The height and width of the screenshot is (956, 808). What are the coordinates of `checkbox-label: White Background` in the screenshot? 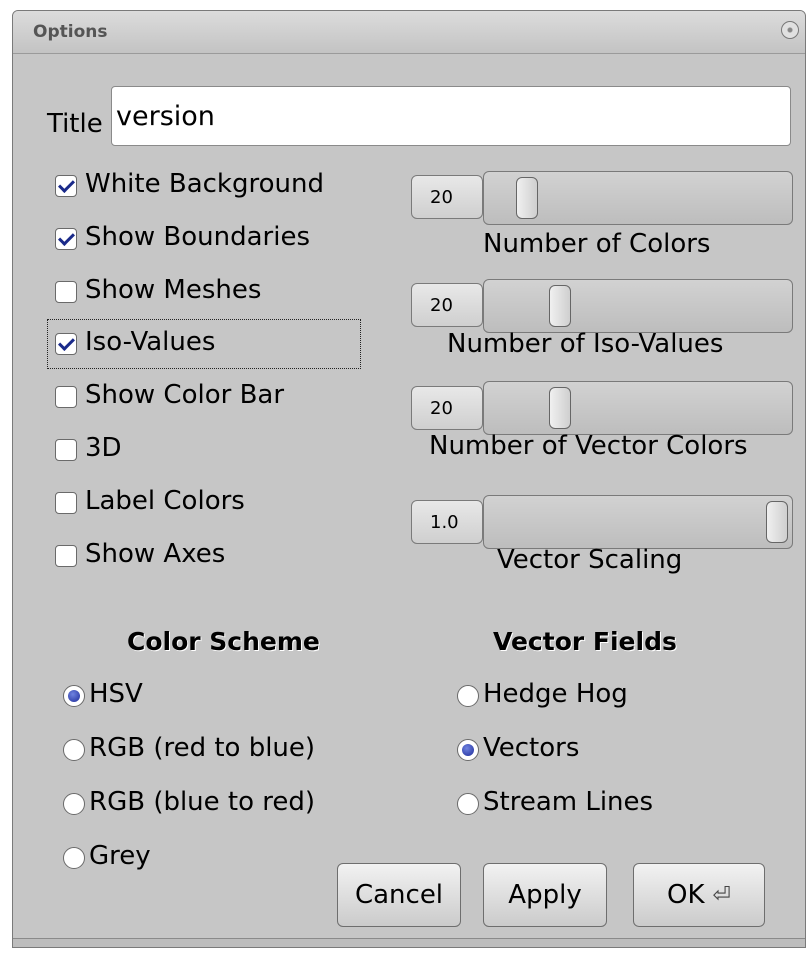 It's located at (204, 184).